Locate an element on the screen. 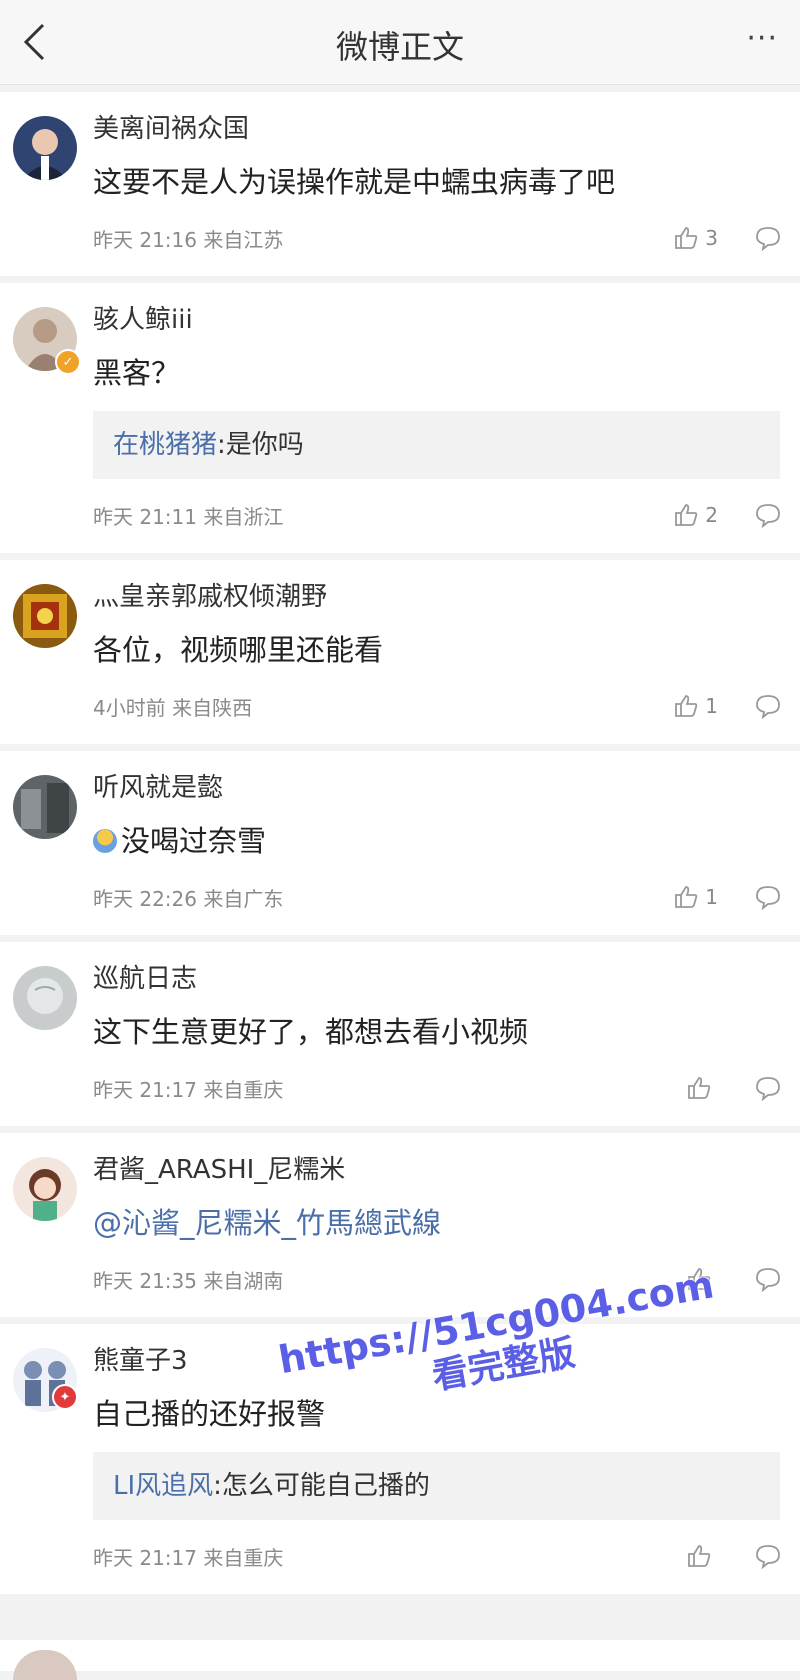  comment-meta: 昨天 22:26 来自广东 1 is located at coordinates (437, 897).